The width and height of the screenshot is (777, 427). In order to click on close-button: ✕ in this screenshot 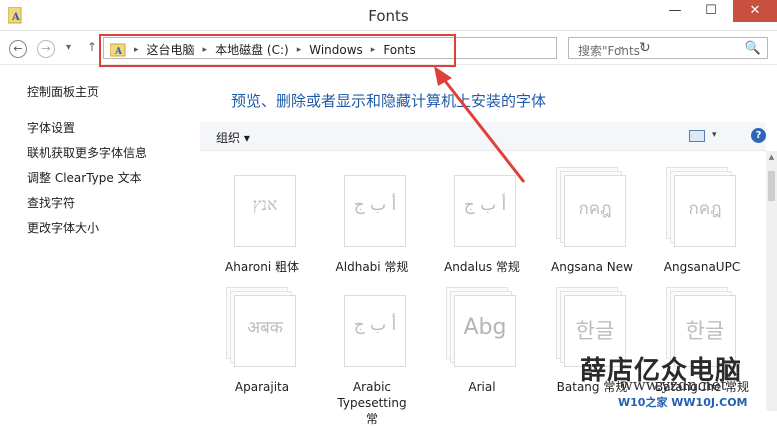, I will do `click(755, 11)`.